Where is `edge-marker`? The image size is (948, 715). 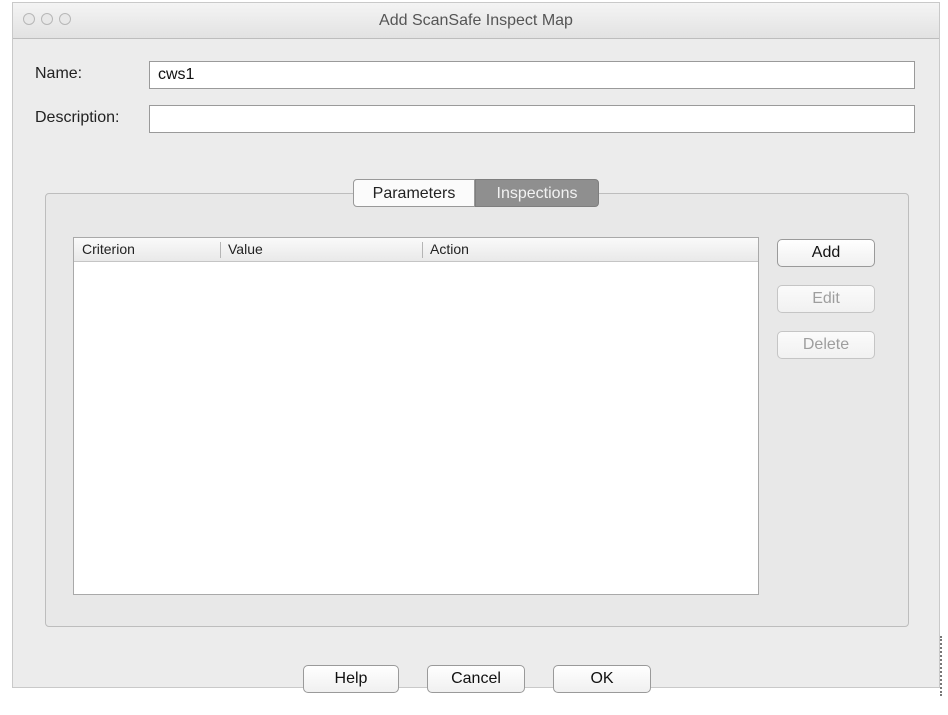
edge-marker is located at coordinates (944, 666).